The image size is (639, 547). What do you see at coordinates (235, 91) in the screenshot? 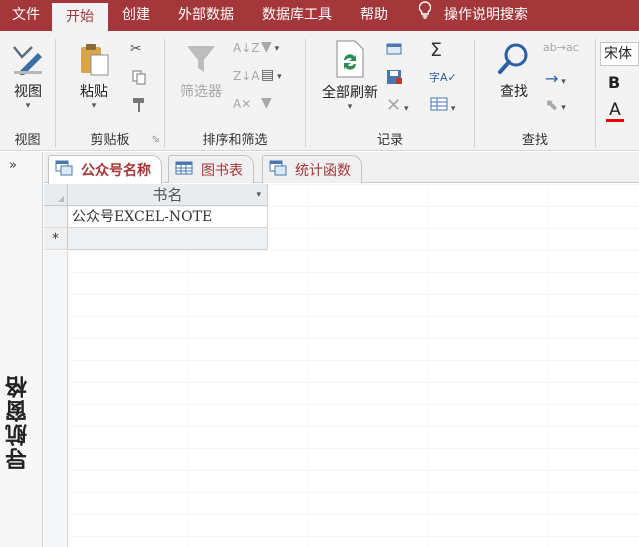
I see `group-sort-filter: 筛选器 A↓Z Z↓A A✕ ▼ ▾ ▤ ▾ ▼ 排序和筛选` at bounding box center [235, 91].